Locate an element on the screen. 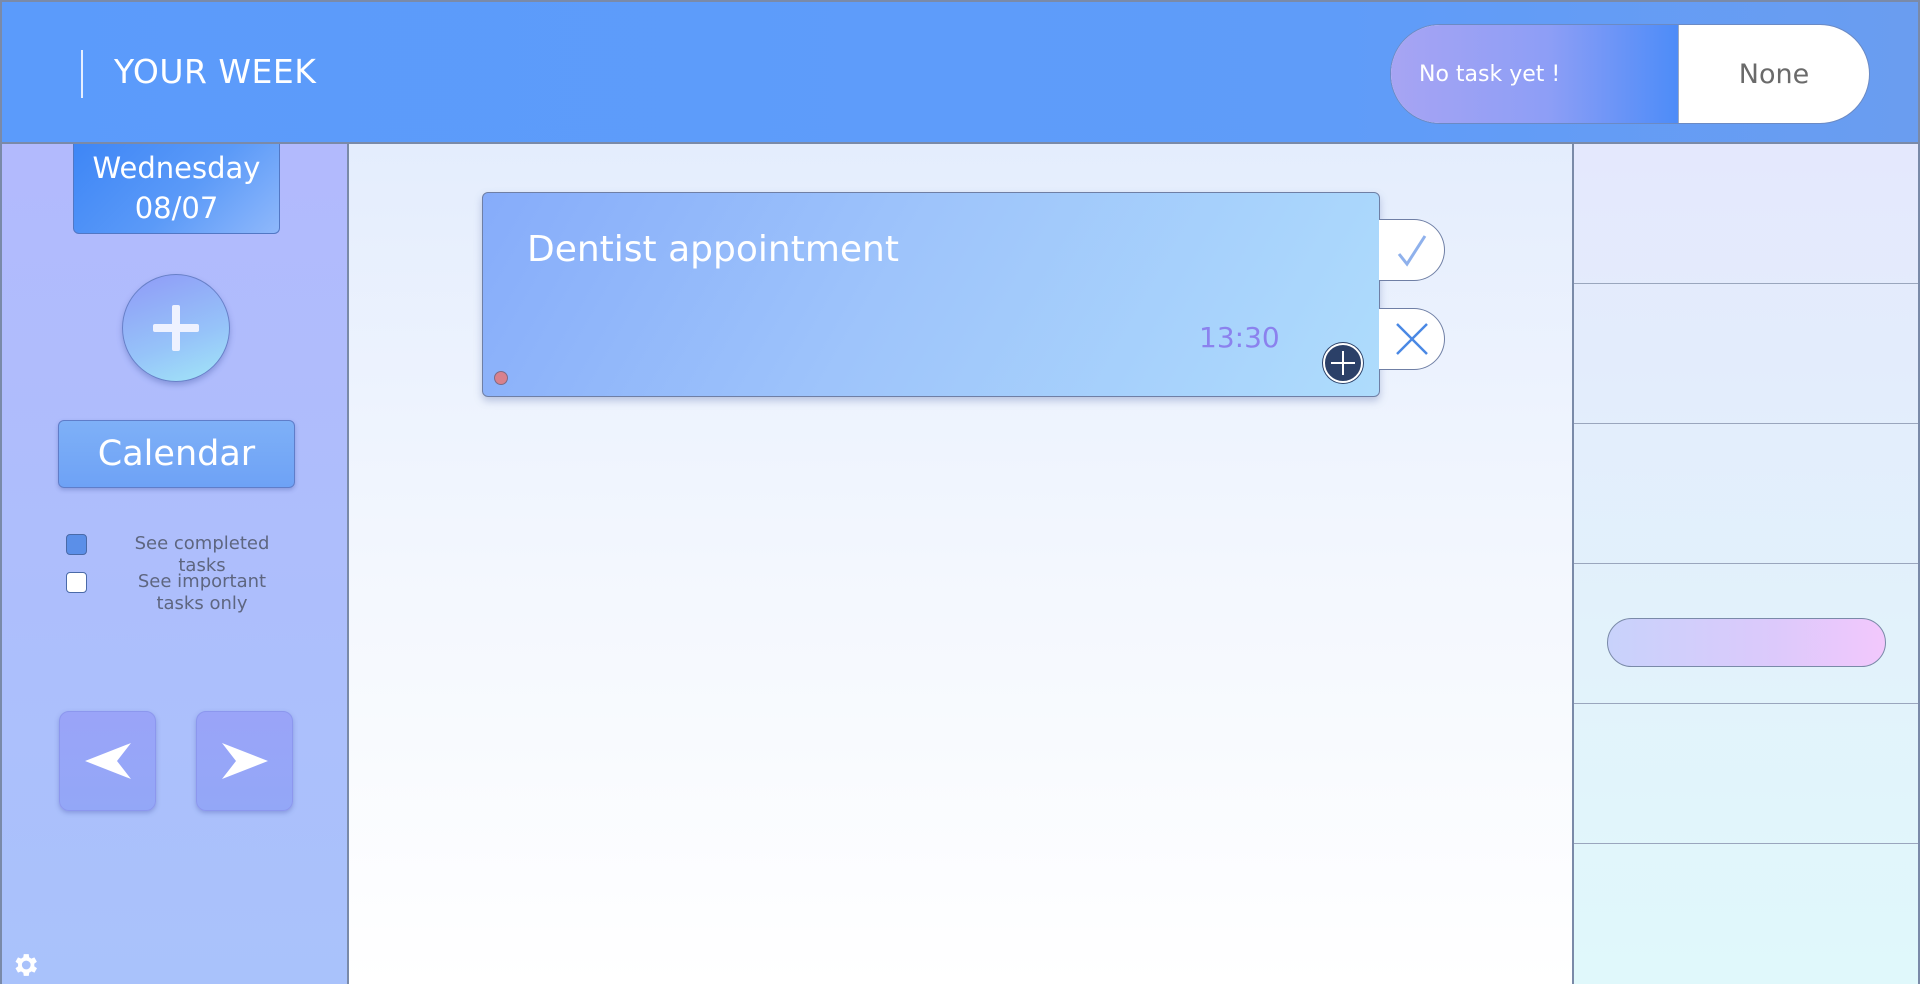  task-name: Dentist appointment is located at coordinates (713, 249).